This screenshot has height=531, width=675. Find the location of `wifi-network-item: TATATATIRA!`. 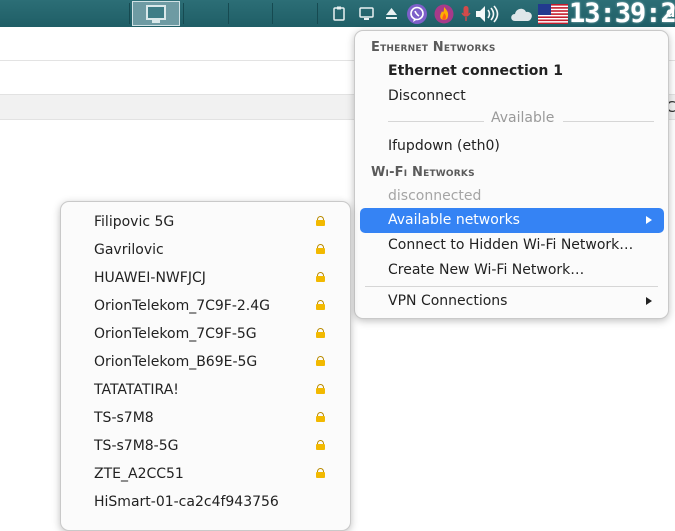

wifi-network-item: TATATATIRA! is located at coordinates (205, 390).